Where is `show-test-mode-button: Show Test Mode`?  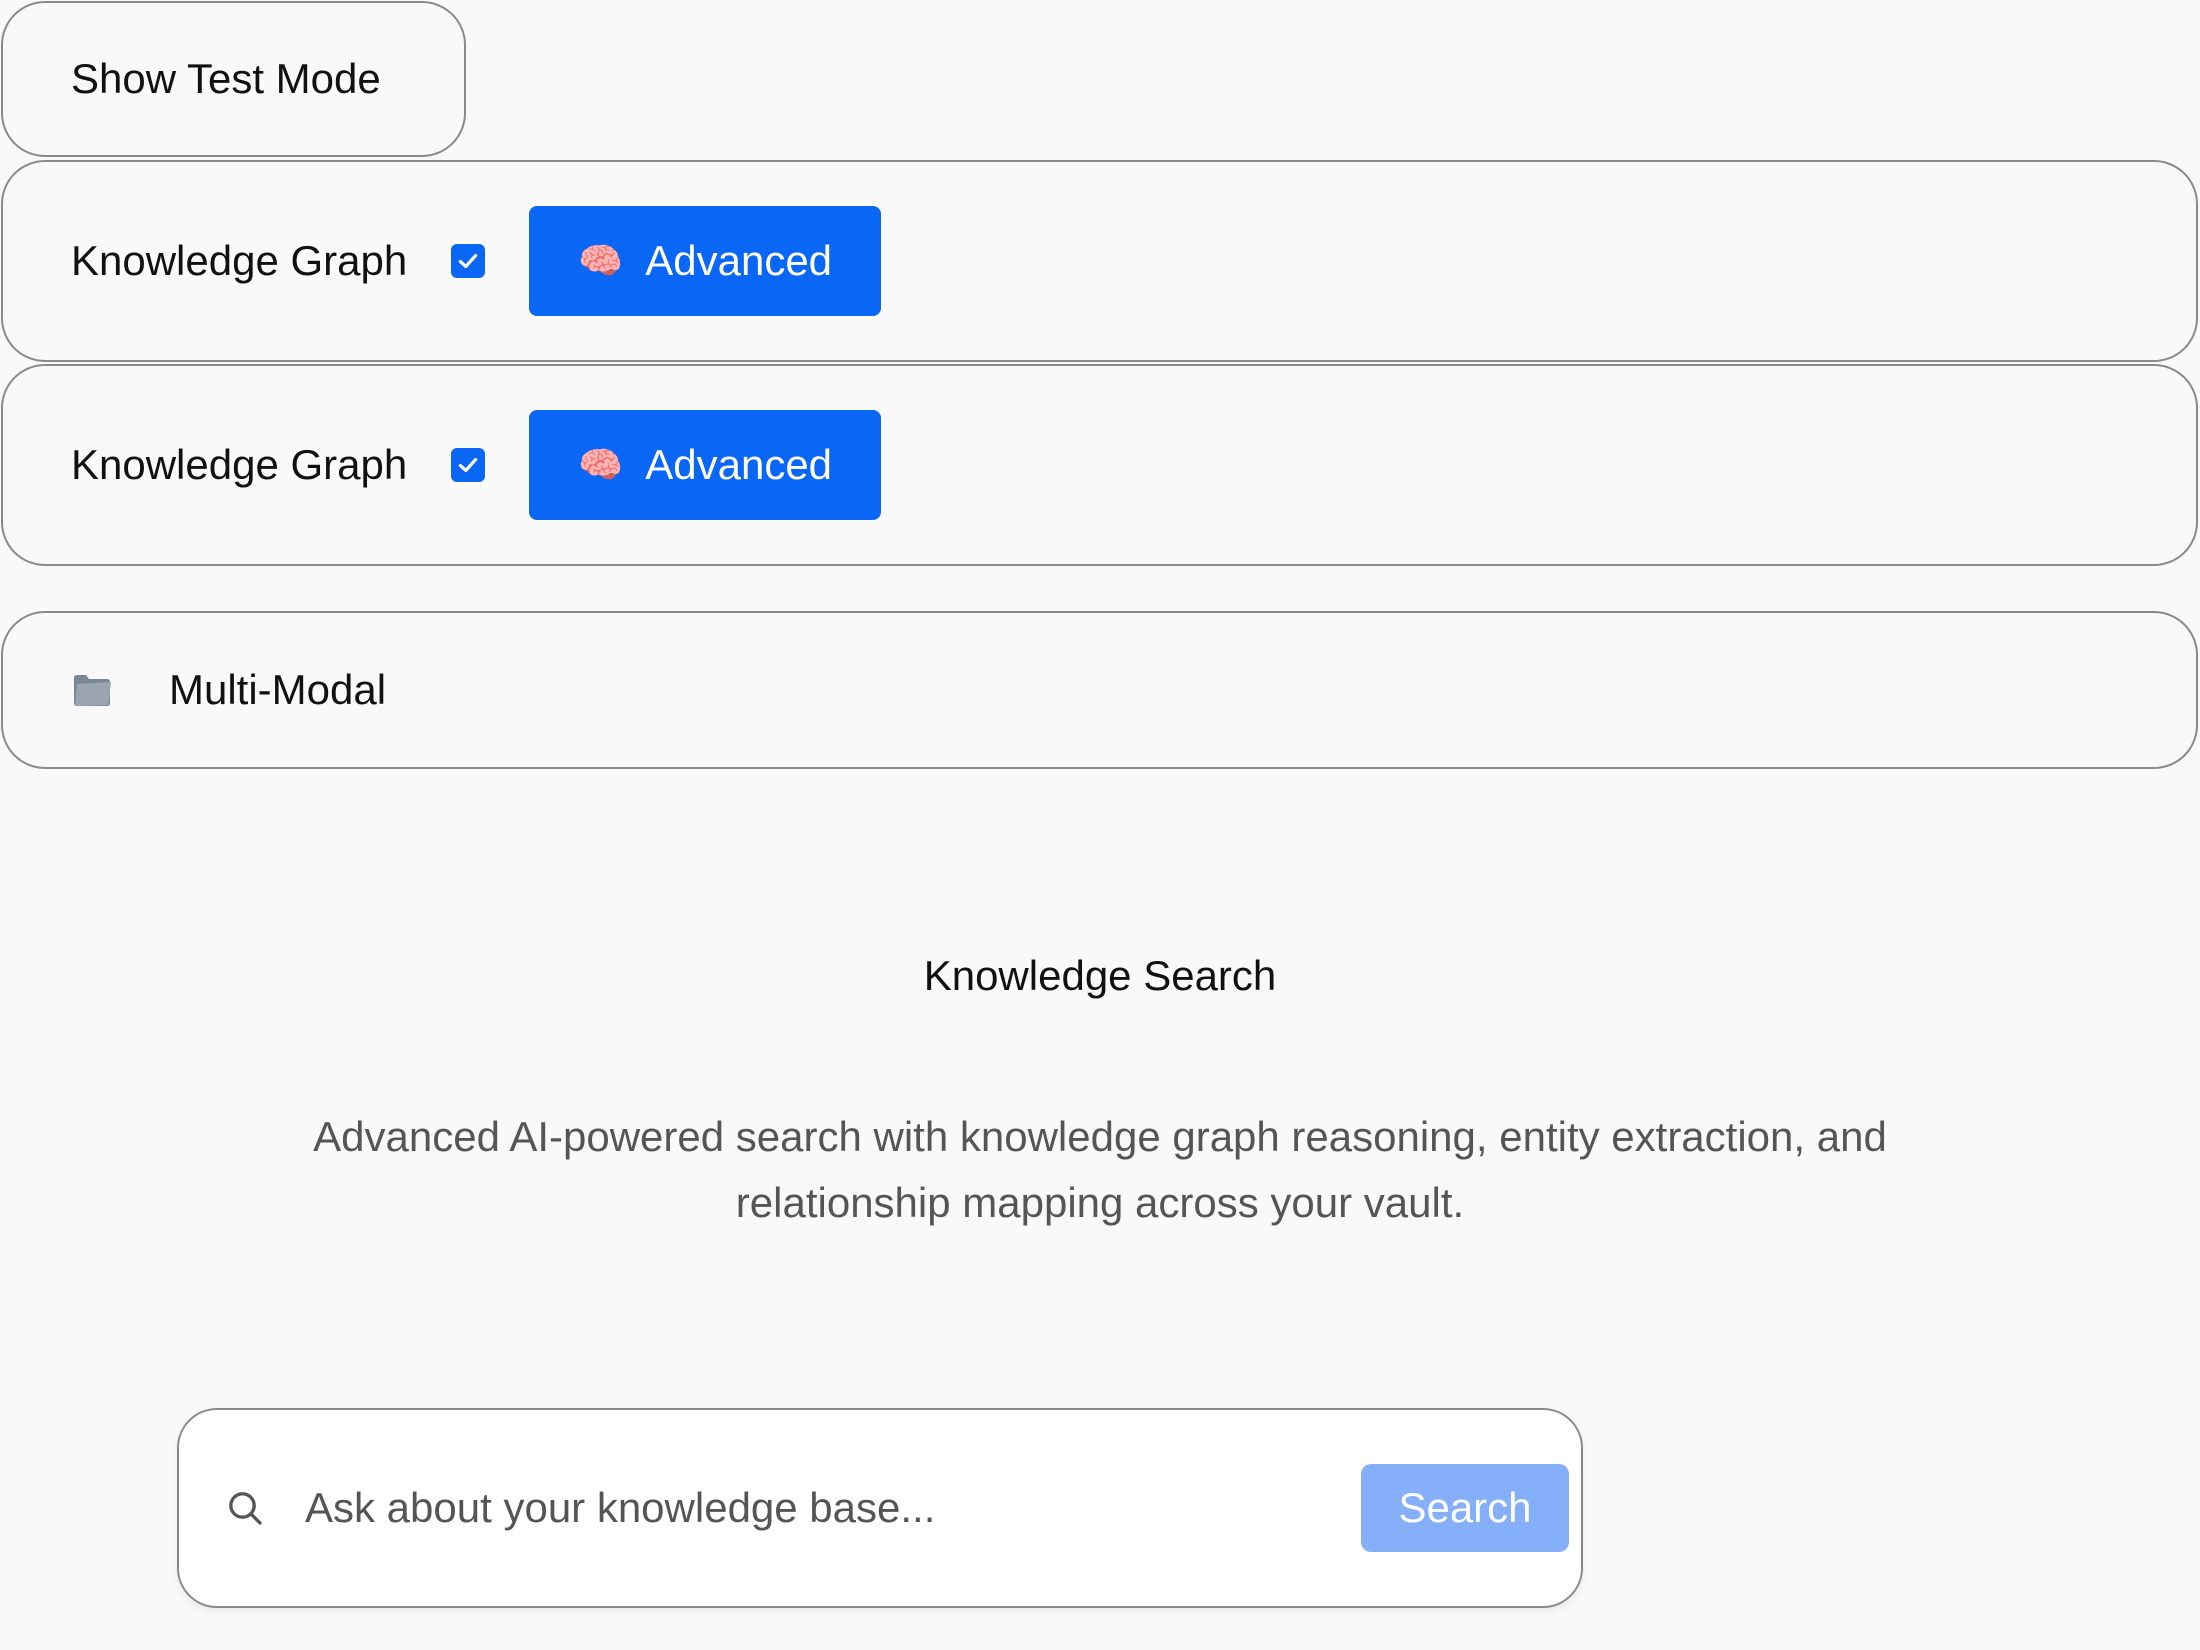
show-test-mode-button: Show Test Mode is located at coordinates (233, 79).